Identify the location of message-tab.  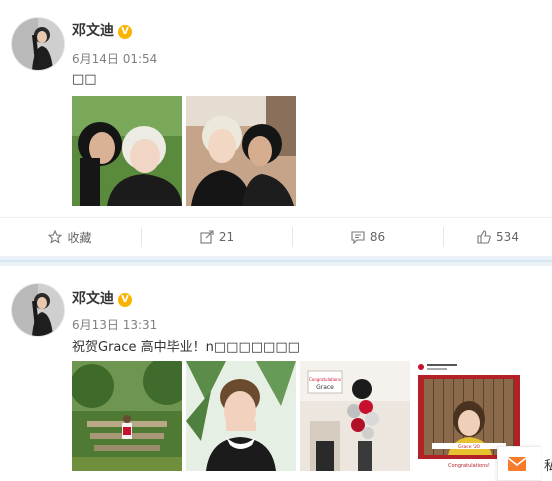
(519, 463).